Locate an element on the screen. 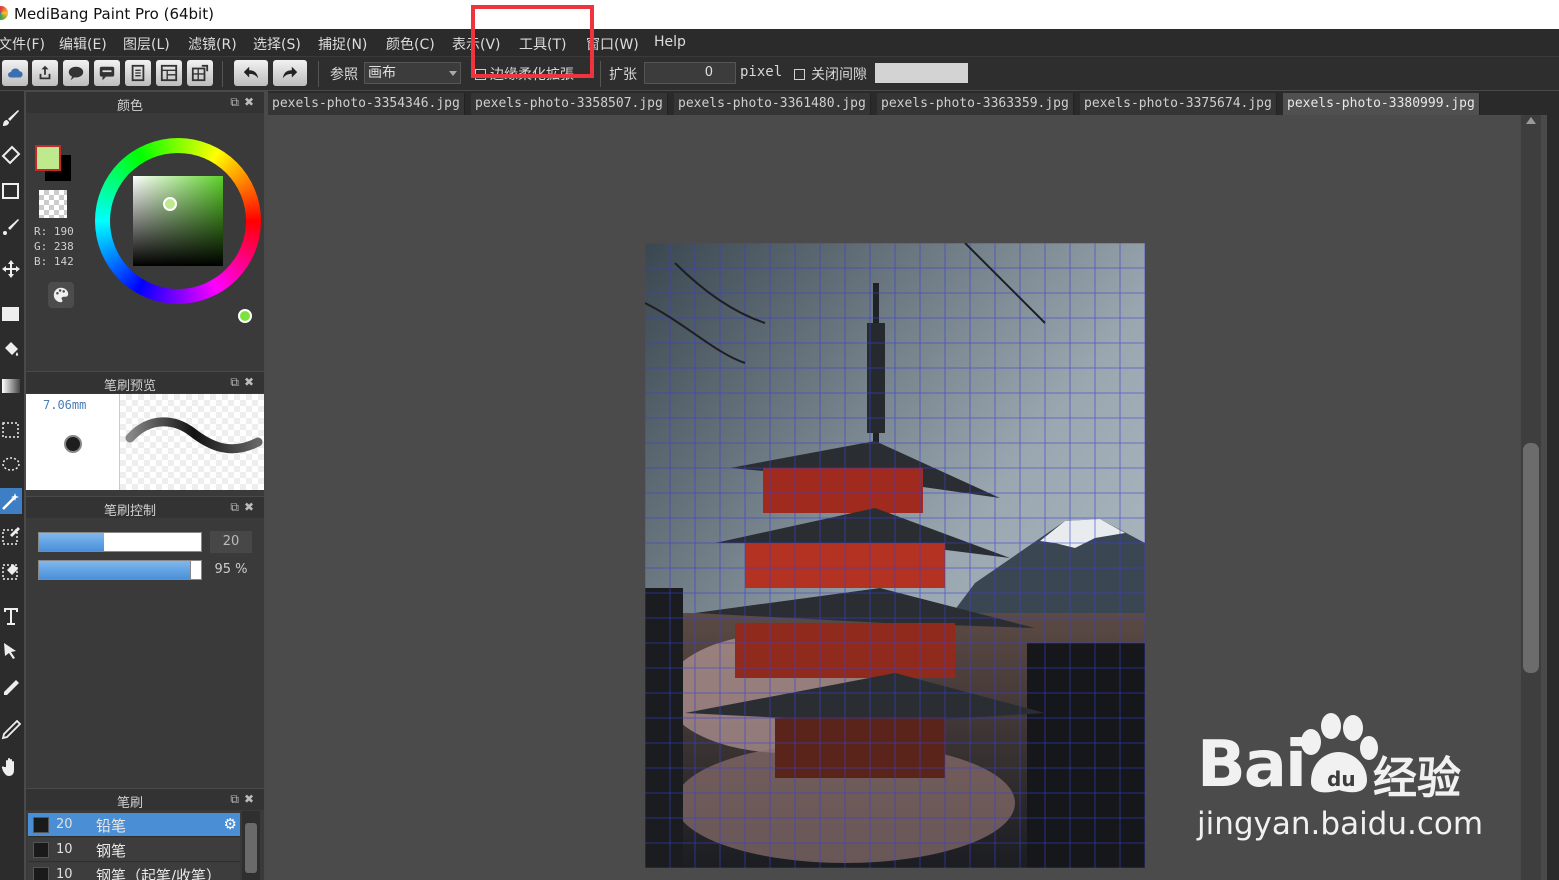 The image size is (1559, 880). menu-color: 颜色(C) is located at coordinates (410, 44).